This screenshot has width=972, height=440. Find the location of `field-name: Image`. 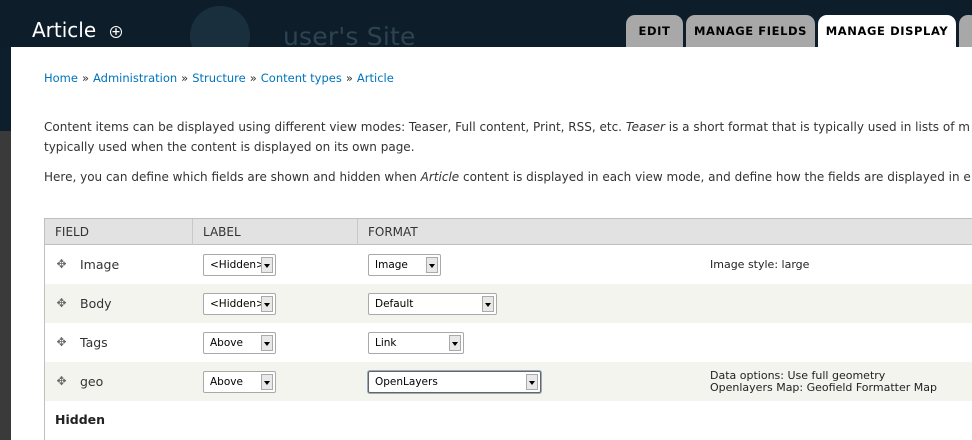

field-name: Image is located at coordinates (100, 264).